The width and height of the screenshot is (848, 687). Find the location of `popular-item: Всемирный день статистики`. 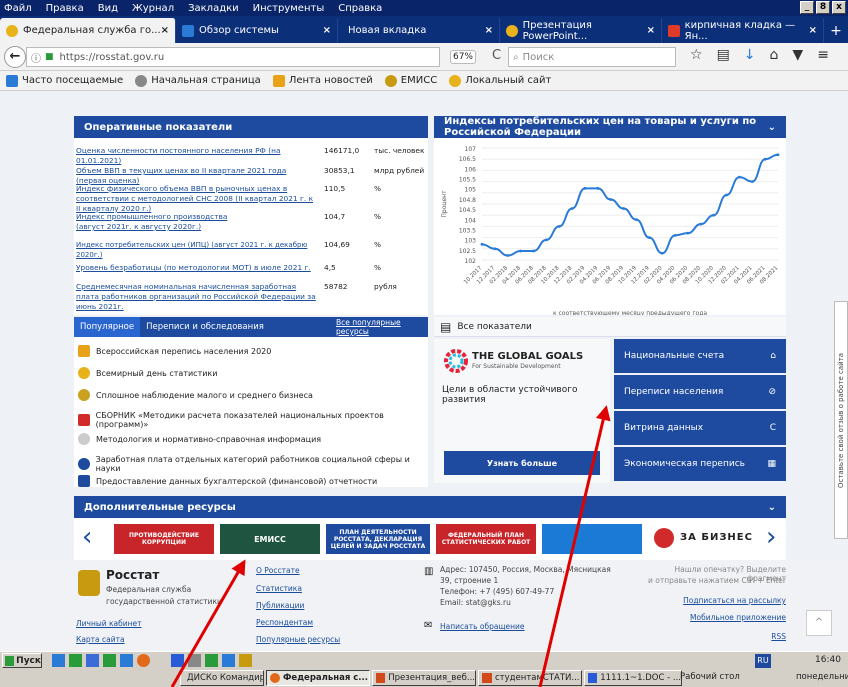

popular-item: Всемирный день статистики is located at coordinates (147, 373).